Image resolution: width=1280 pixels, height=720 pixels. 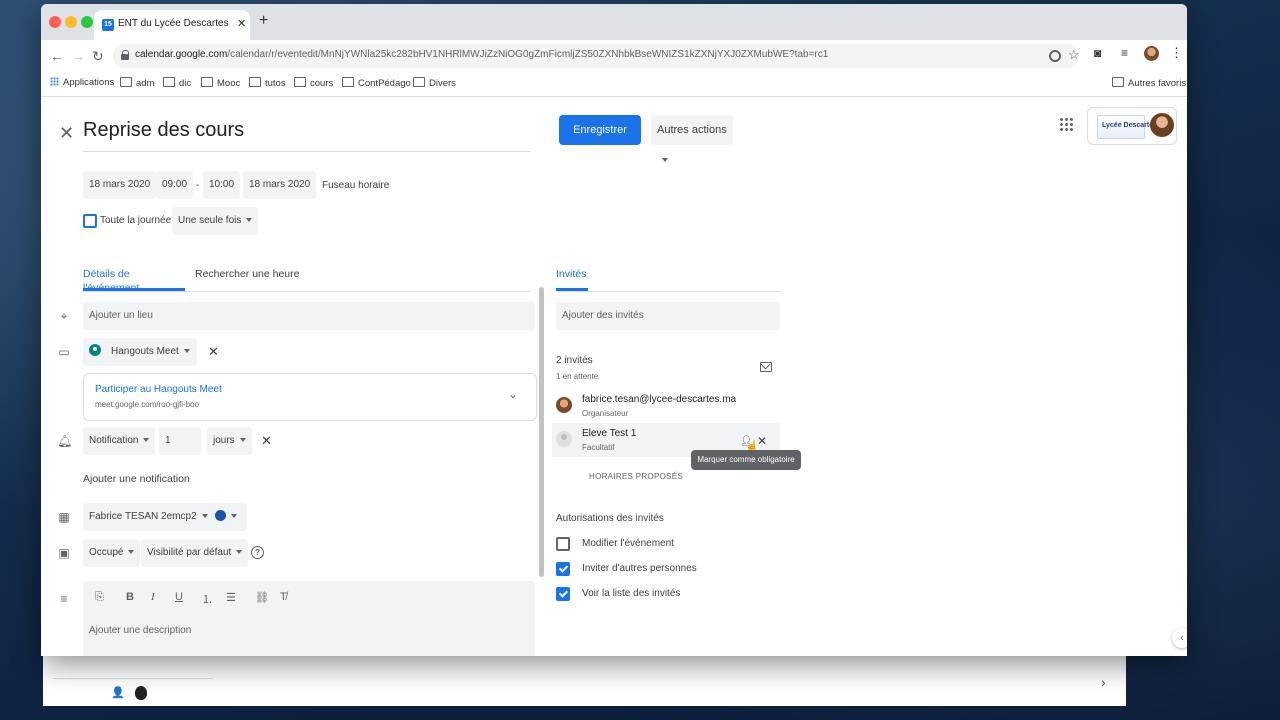 I want to click on add-guests-input: Ajouter des invités, so click(x=668, y=316).